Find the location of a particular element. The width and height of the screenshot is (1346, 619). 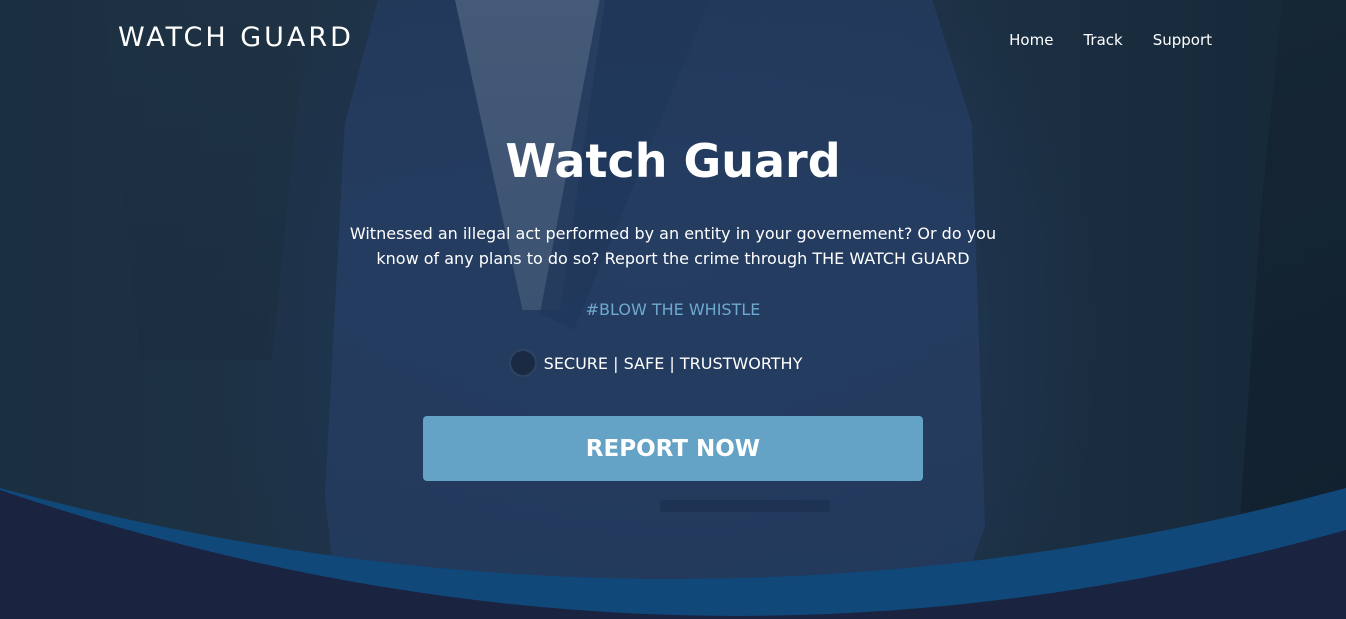

nav-link-home: Home is located at coordinates (1031, 40).